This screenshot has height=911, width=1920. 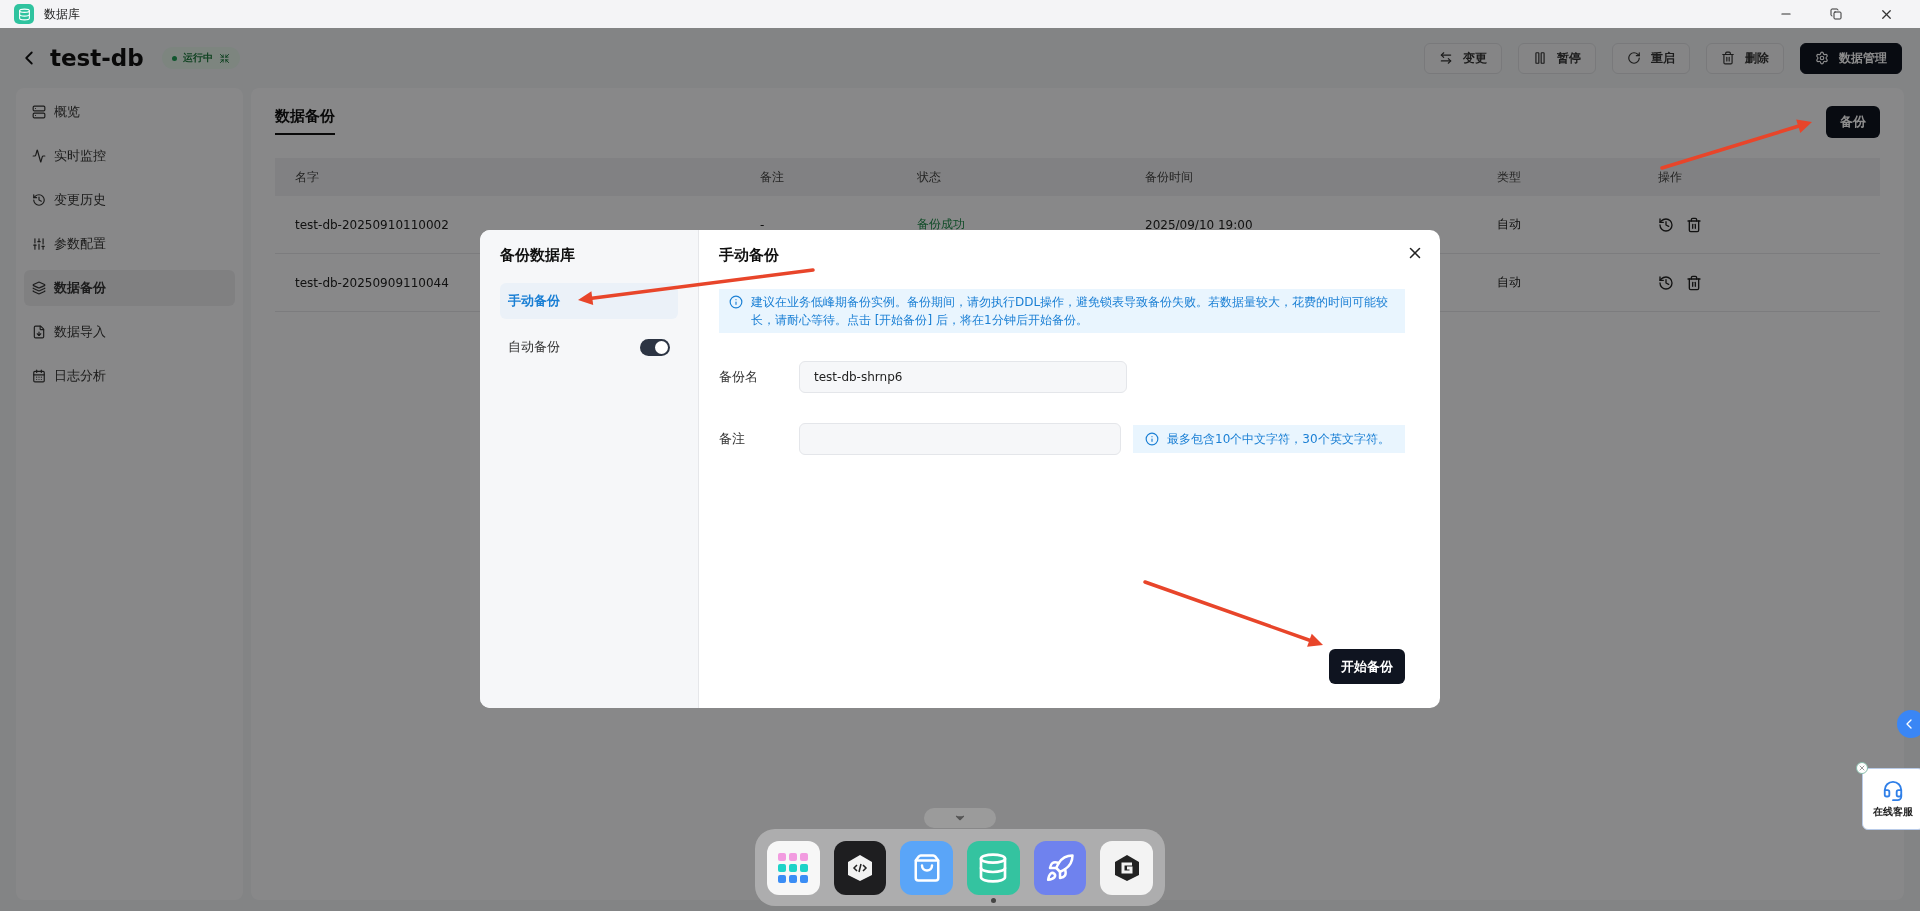 What do you see at coordinates (1557, 58) in the screenshot?
I see `action-button: 暂停` at bounding box center [1557, 58].